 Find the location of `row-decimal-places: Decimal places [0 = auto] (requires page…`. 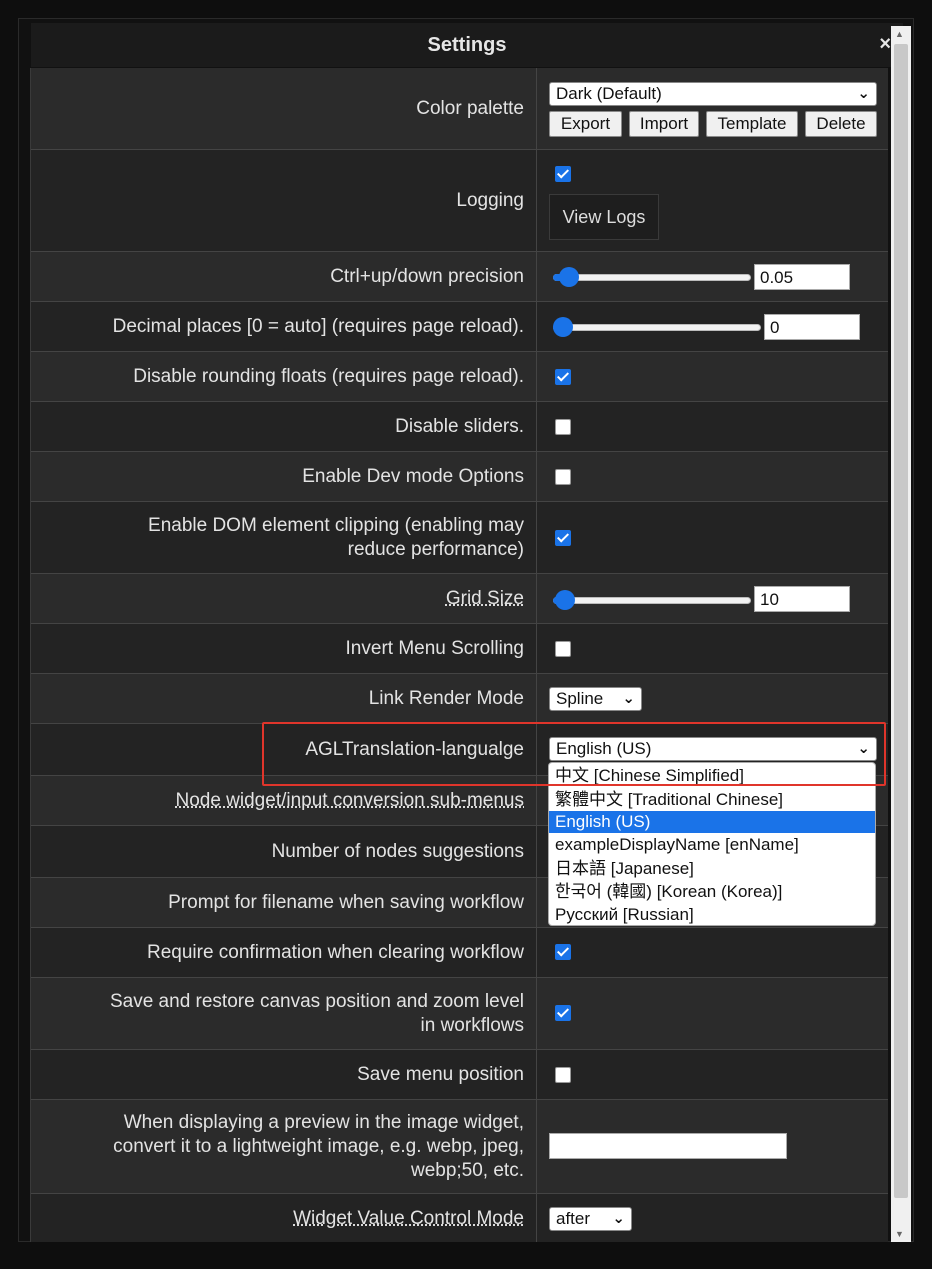

row-decimal-places: Decimal places [0 = auto] (requires page… is located at coordinates (459, 327).